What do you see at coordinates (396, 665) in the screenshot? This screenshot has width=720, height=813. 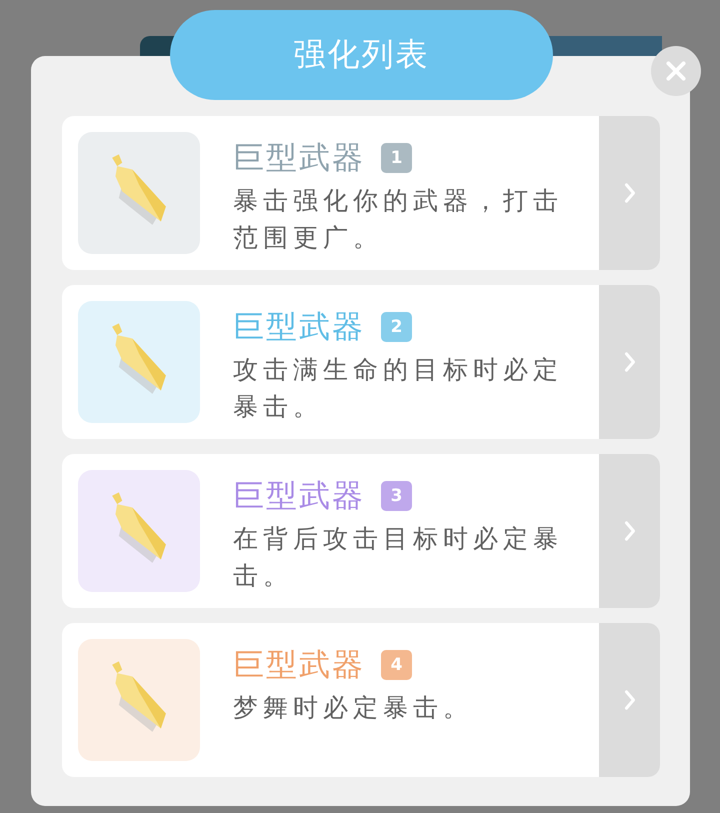 I see `level-badge: 4` at bounding box center [396, 665].